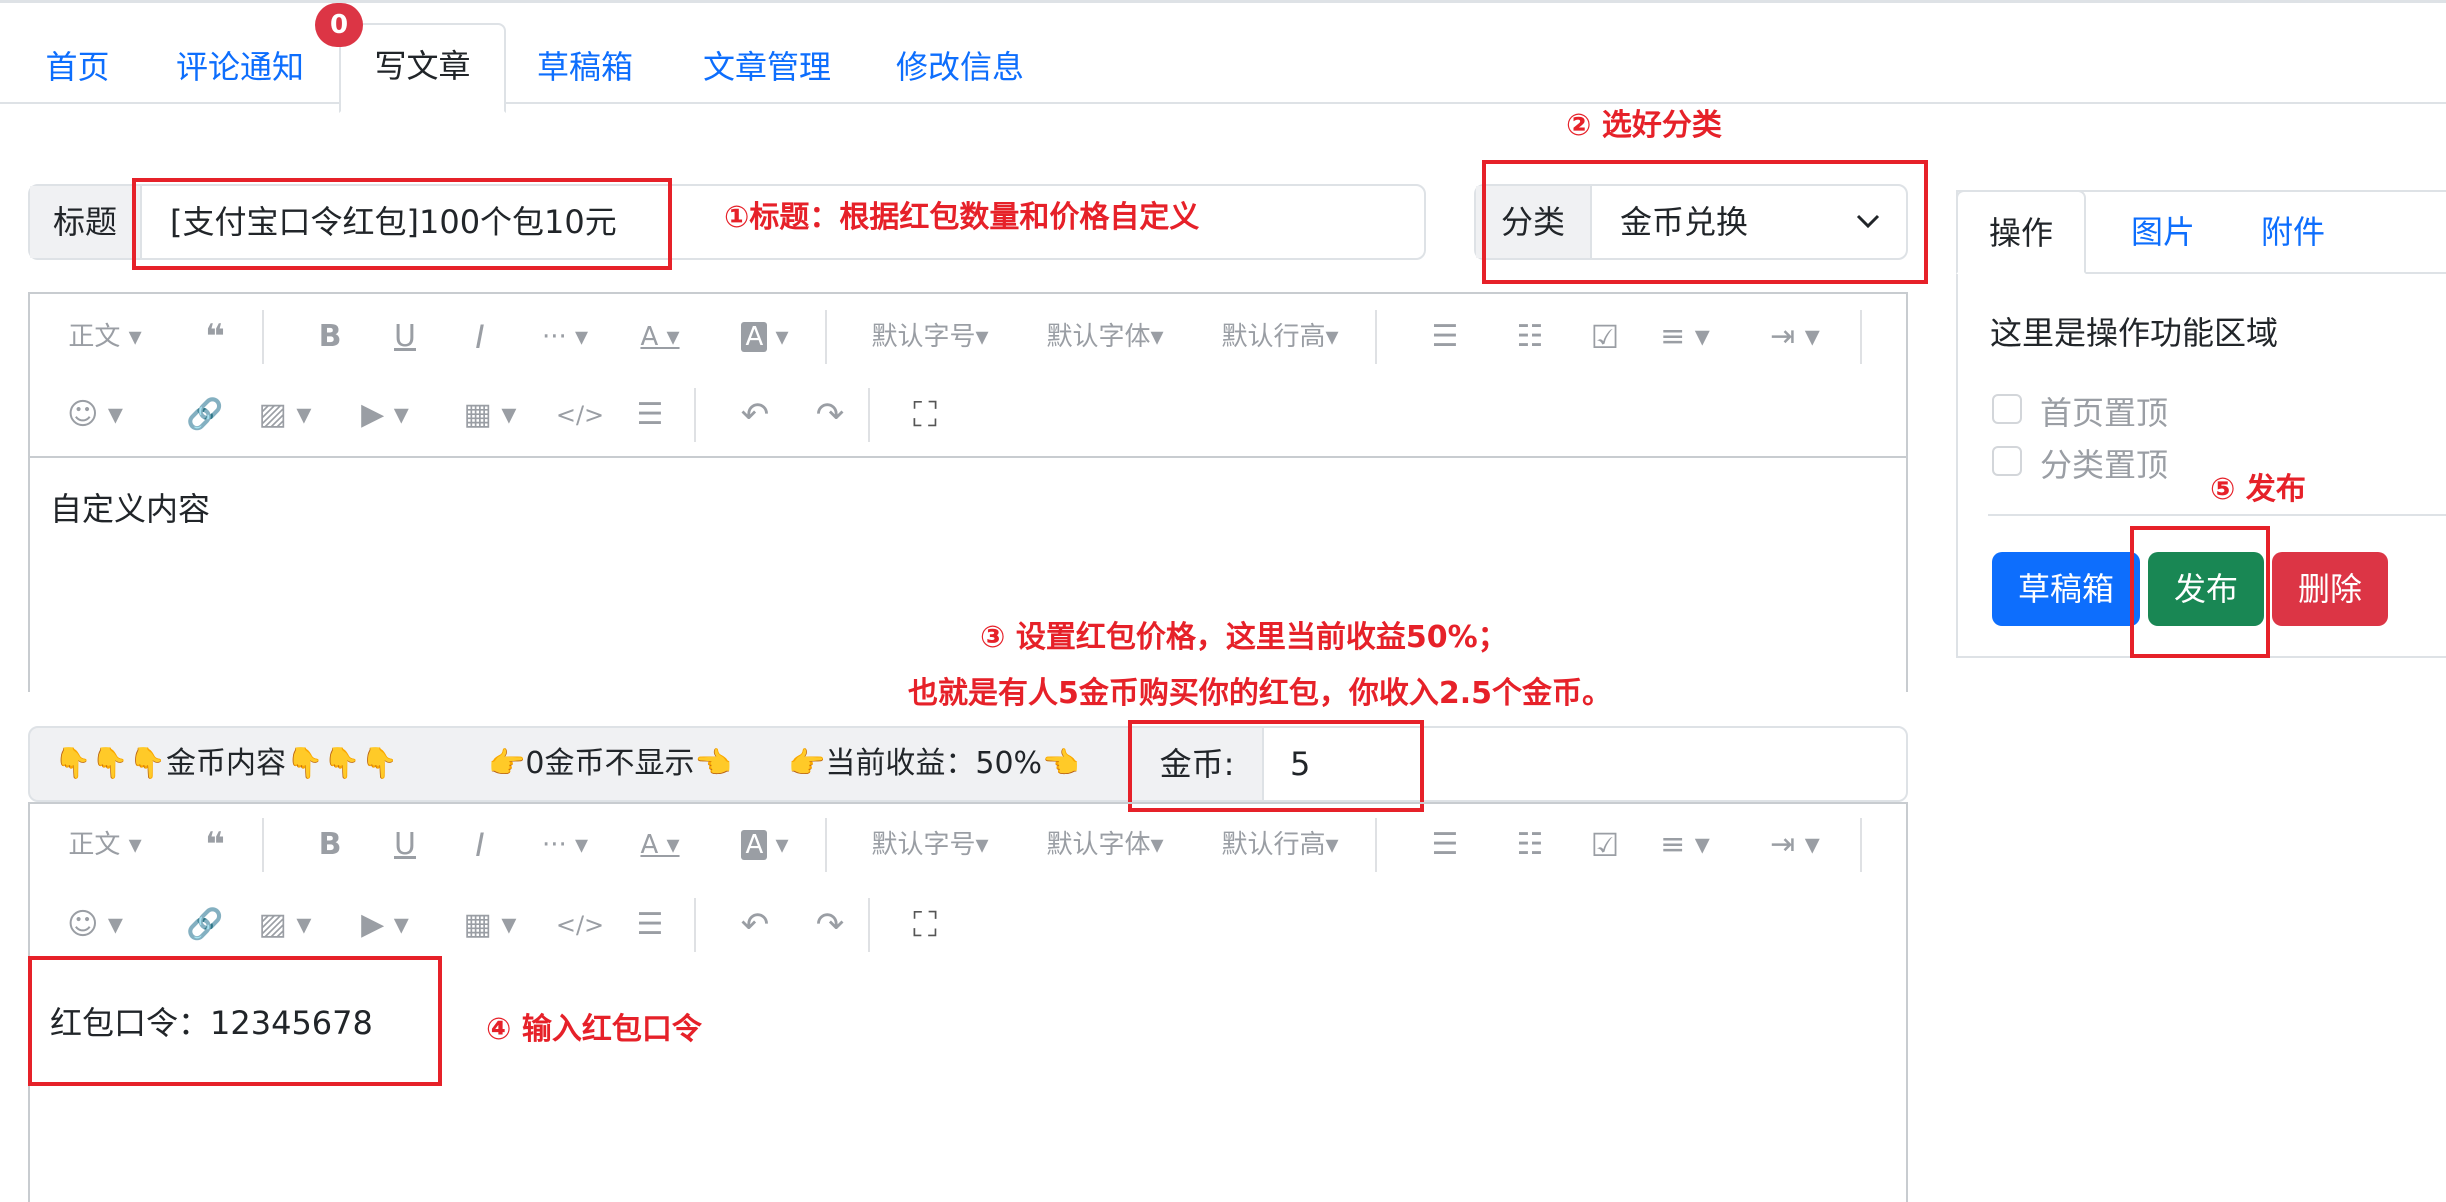  Describe the element at coordinates (594, 1029) in the screenshot. I see `annotation-4: ④ 输入红包口令` at that location.